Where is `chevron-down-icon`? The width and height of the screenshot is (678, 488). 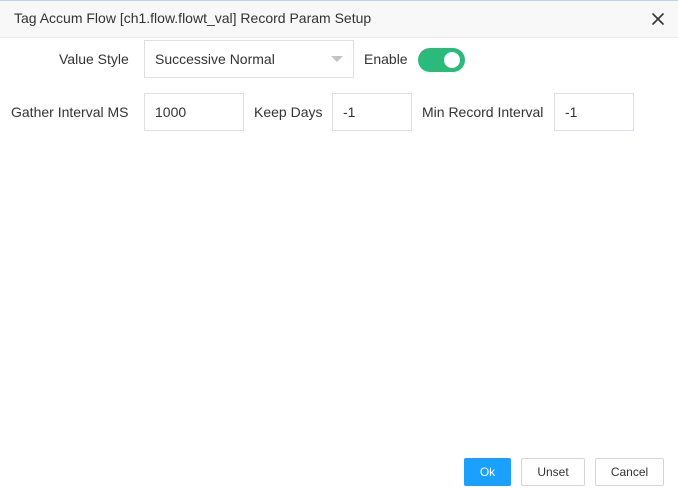
chevron-down-icon is located at coordinates (337, 59).